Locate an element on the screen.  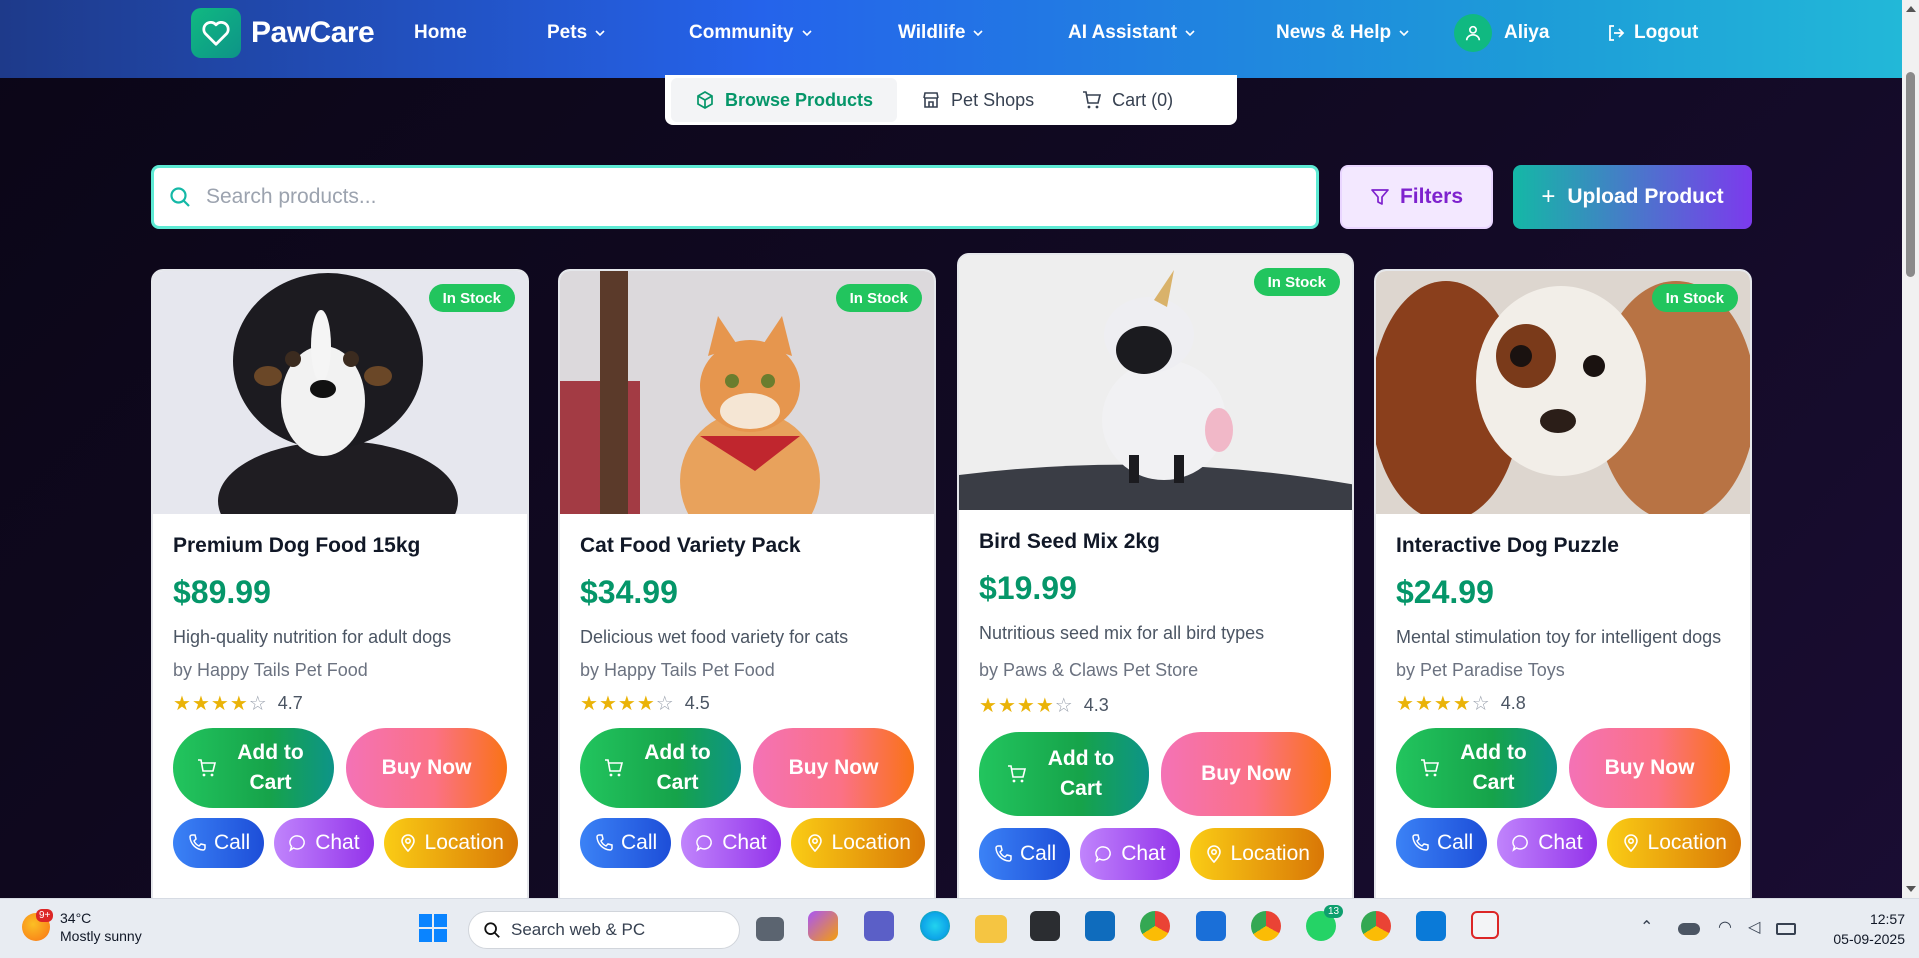
chrome-active-icon is located at coordinates (1376, 926).